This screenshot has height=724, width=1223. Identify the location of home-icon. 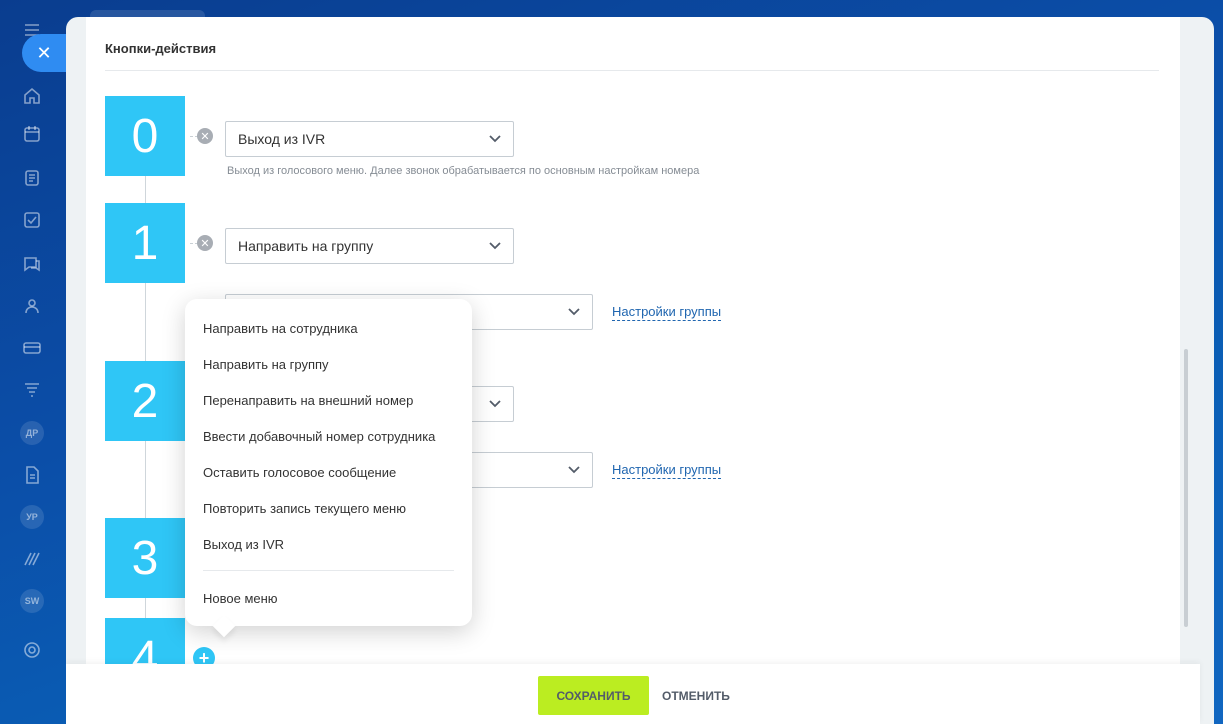
(32, 96).